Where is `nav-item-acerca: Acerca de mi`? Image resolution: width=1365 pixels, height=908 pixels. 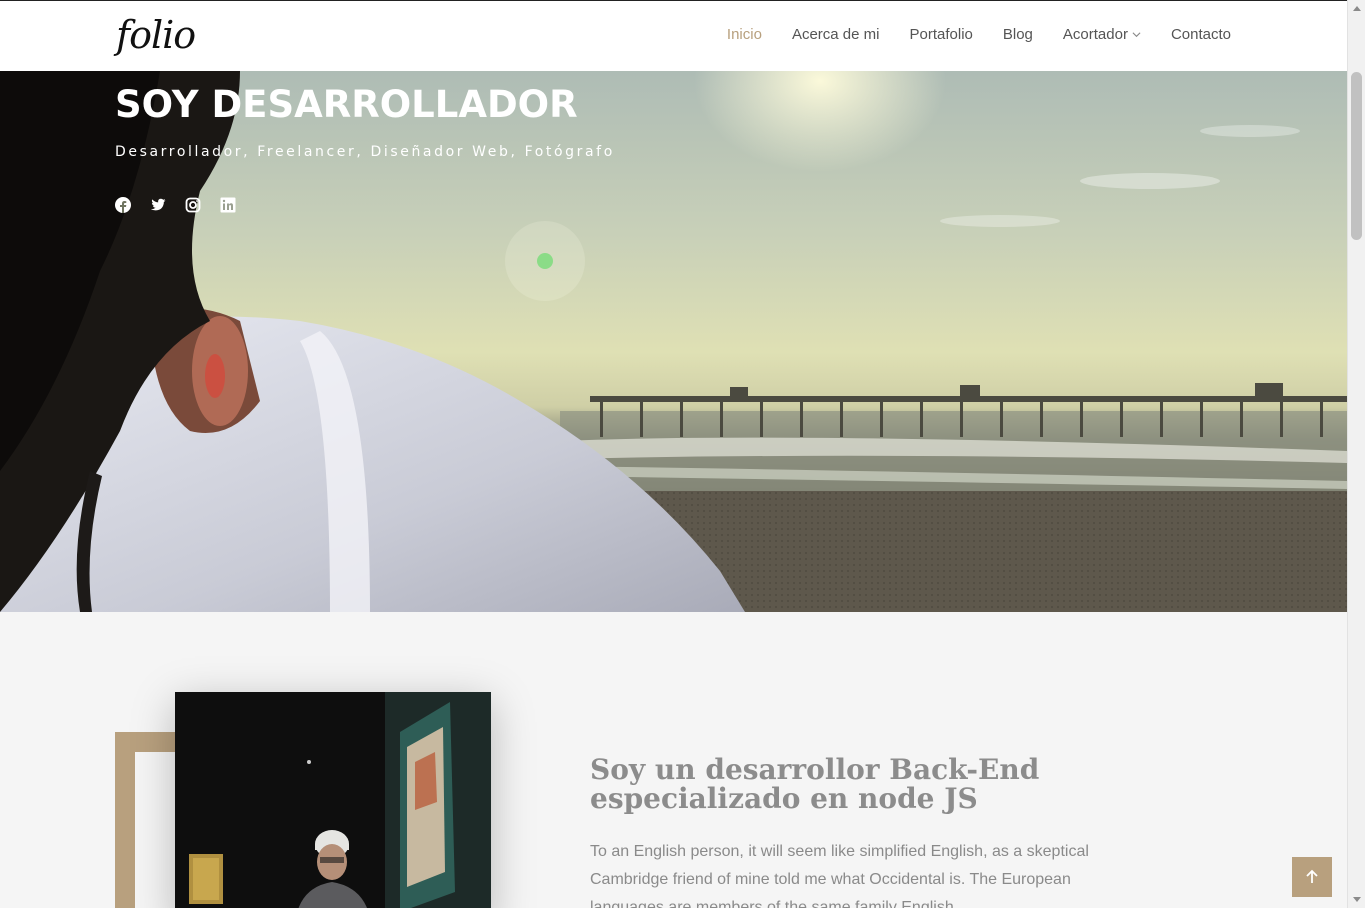 nav-item-acerca: Acerca de mi is located at coordinates (836, 34).